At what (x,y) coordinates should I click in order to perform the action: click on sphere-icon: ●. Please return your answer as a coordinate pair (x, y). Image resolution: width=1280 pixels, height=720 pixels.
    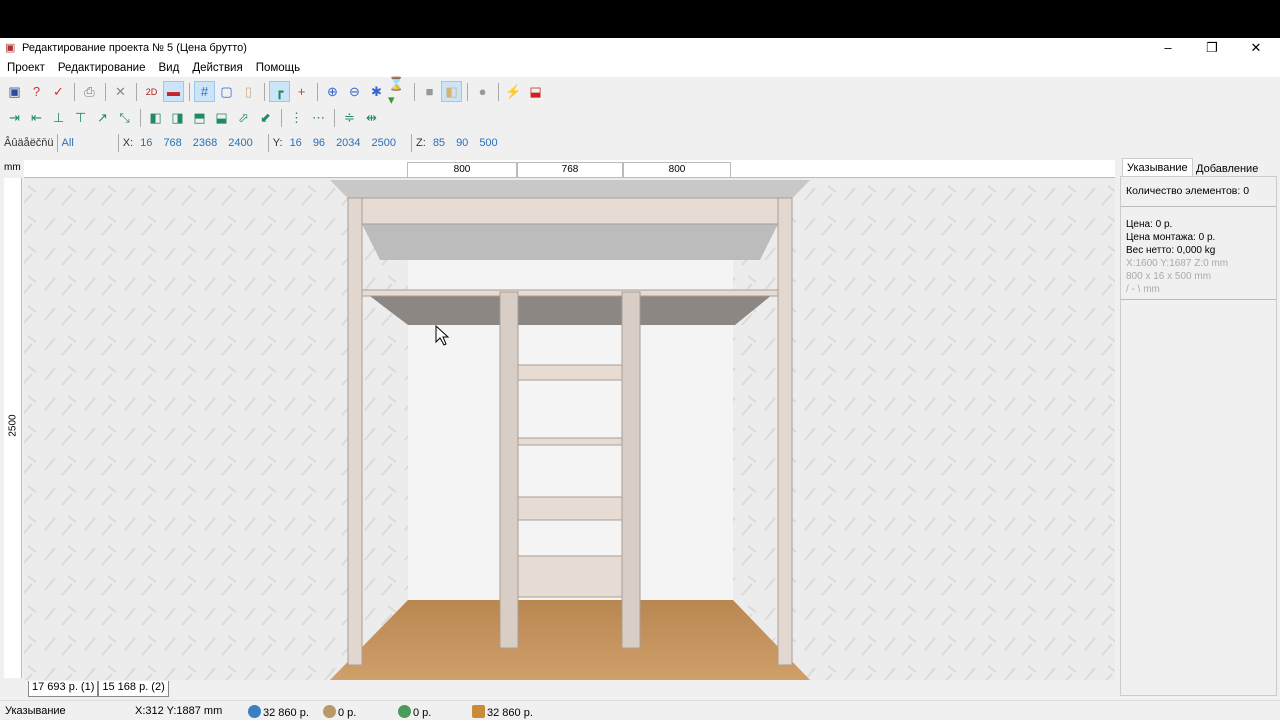
    Looking at the image, I should click on (482, 91).